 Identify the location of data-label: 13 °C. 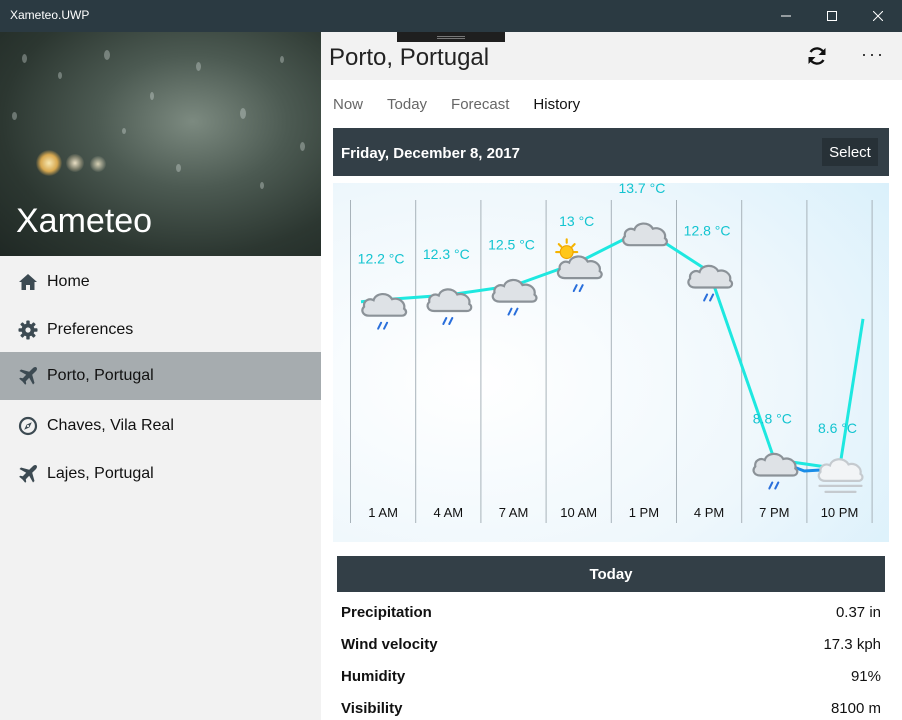
(576, 221).